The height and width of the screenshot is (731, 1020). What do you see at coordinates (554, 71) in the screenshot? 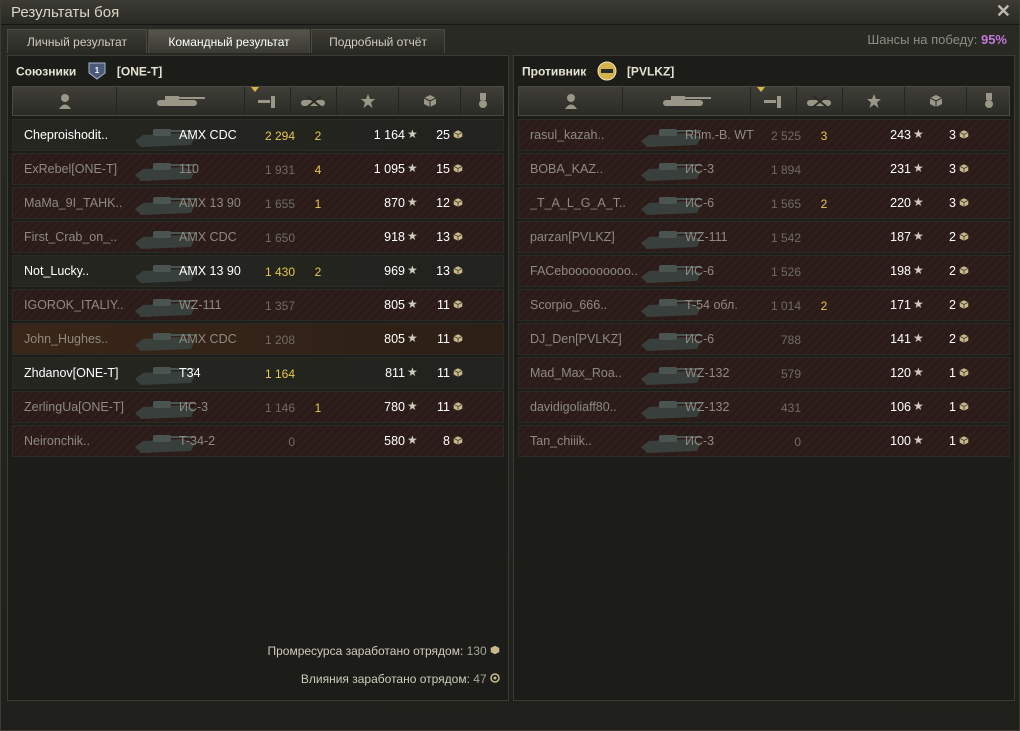
I see `enemies-label: Противник` at bounding box center [554, 71].